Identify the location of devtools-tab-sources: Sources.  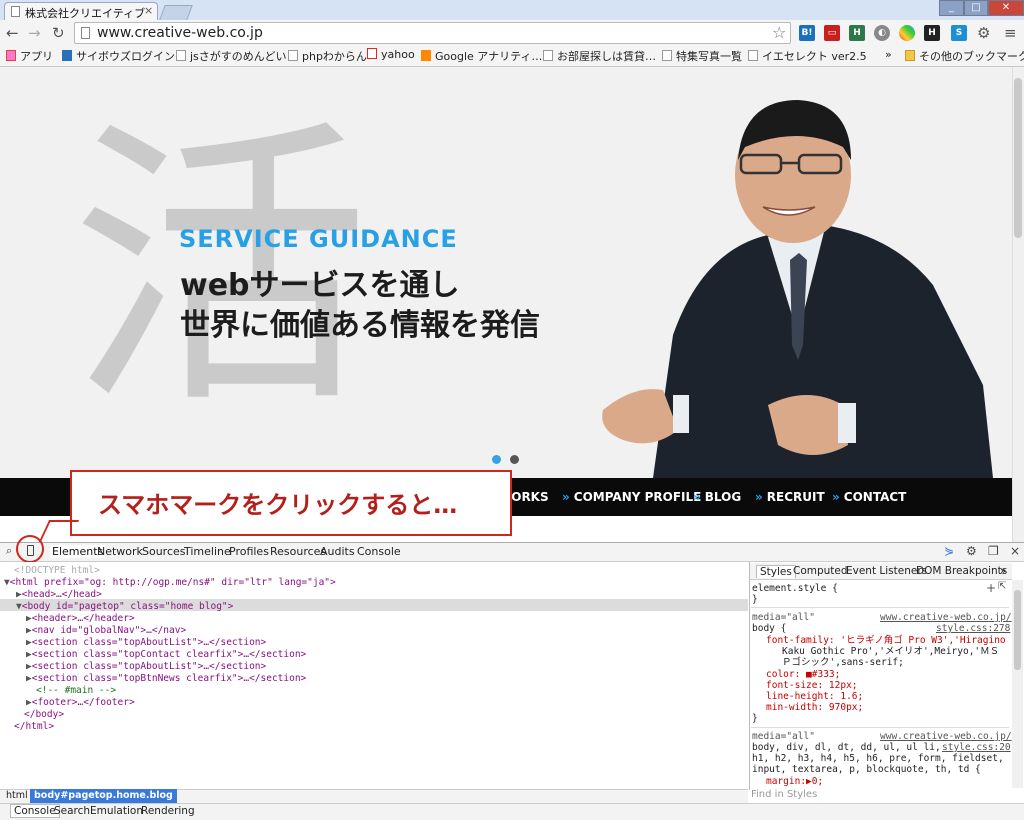
(164, 551).